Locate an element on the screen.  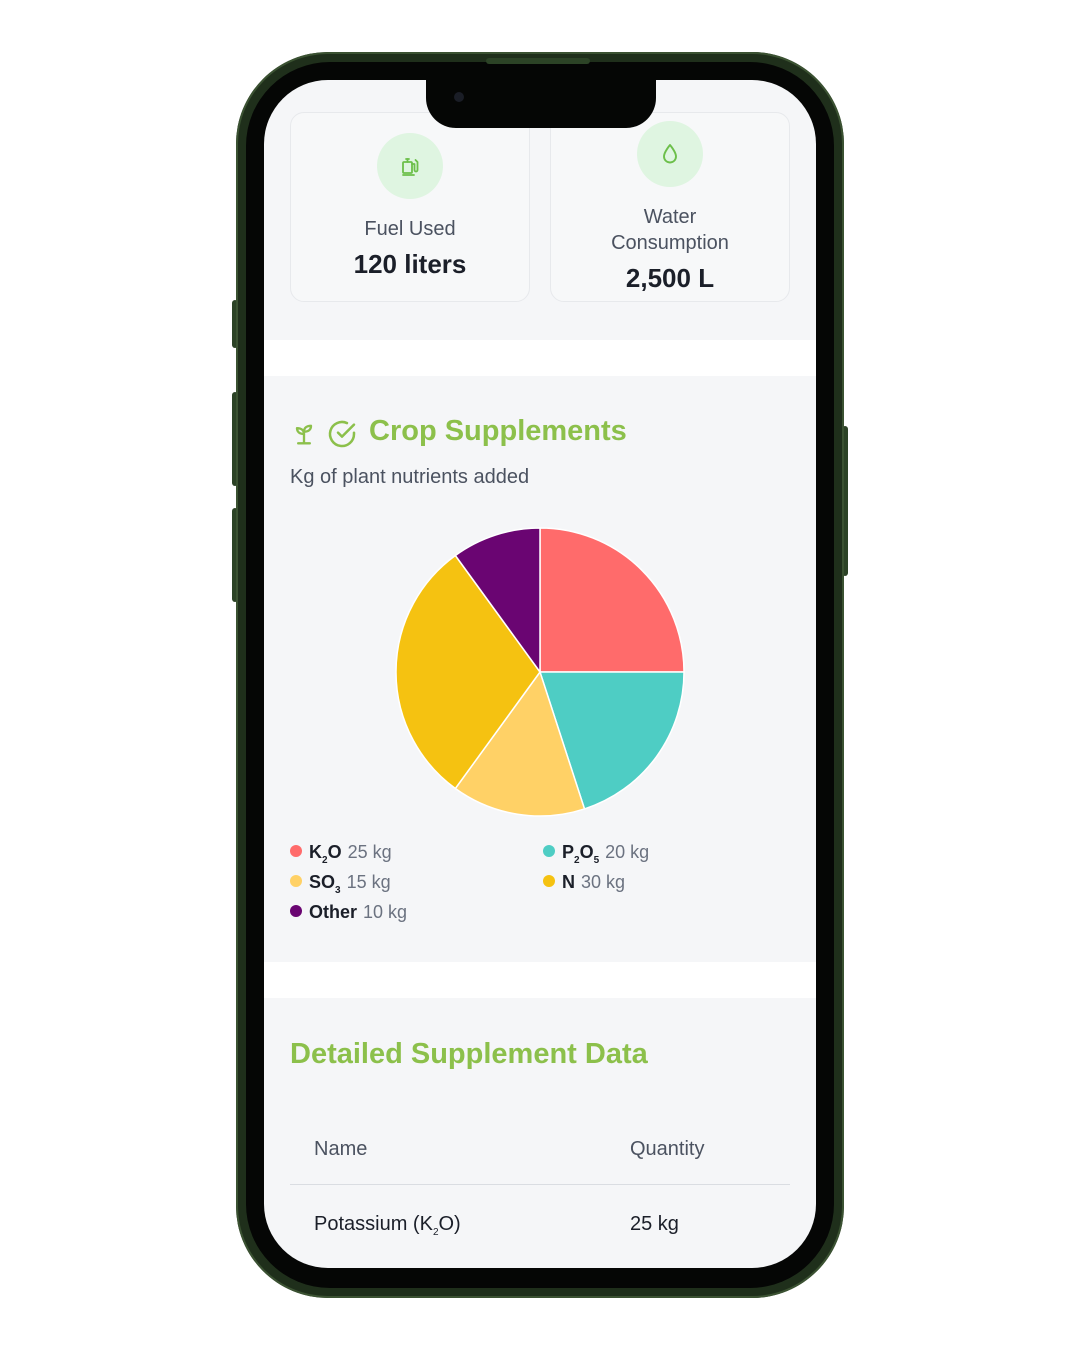
legend-item-n: N 30 kg is located at coordinates (584, 882).